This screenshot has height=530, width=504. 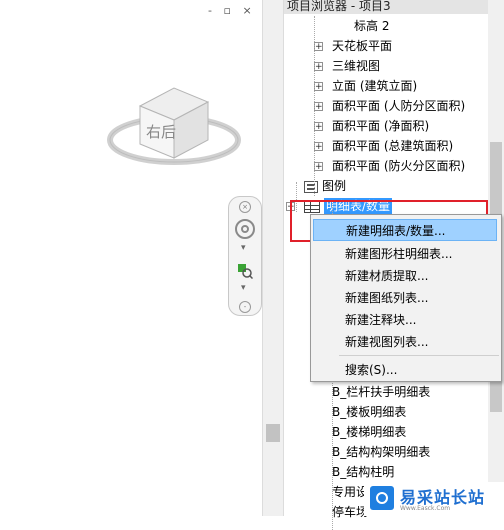 I want to click on zoom-icon, so click(x=245, y=271).